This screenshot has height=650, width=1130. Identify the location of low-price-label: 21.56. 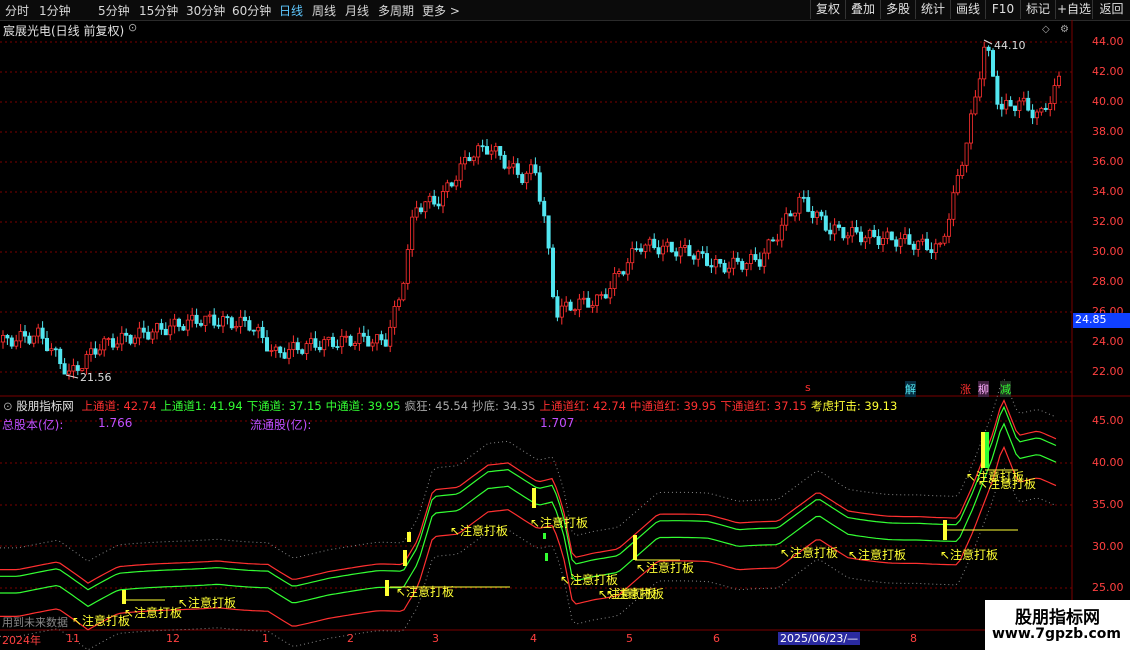
(96, 377).